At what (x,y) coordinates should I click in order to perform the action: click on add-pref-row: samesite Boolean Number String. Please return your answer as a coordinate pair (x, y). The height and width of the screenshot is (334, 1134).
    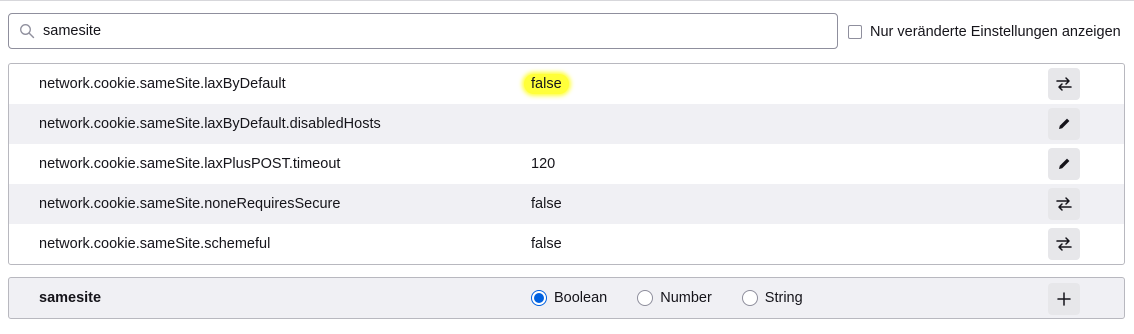
    Looking at the image, I should click on (566, 298).